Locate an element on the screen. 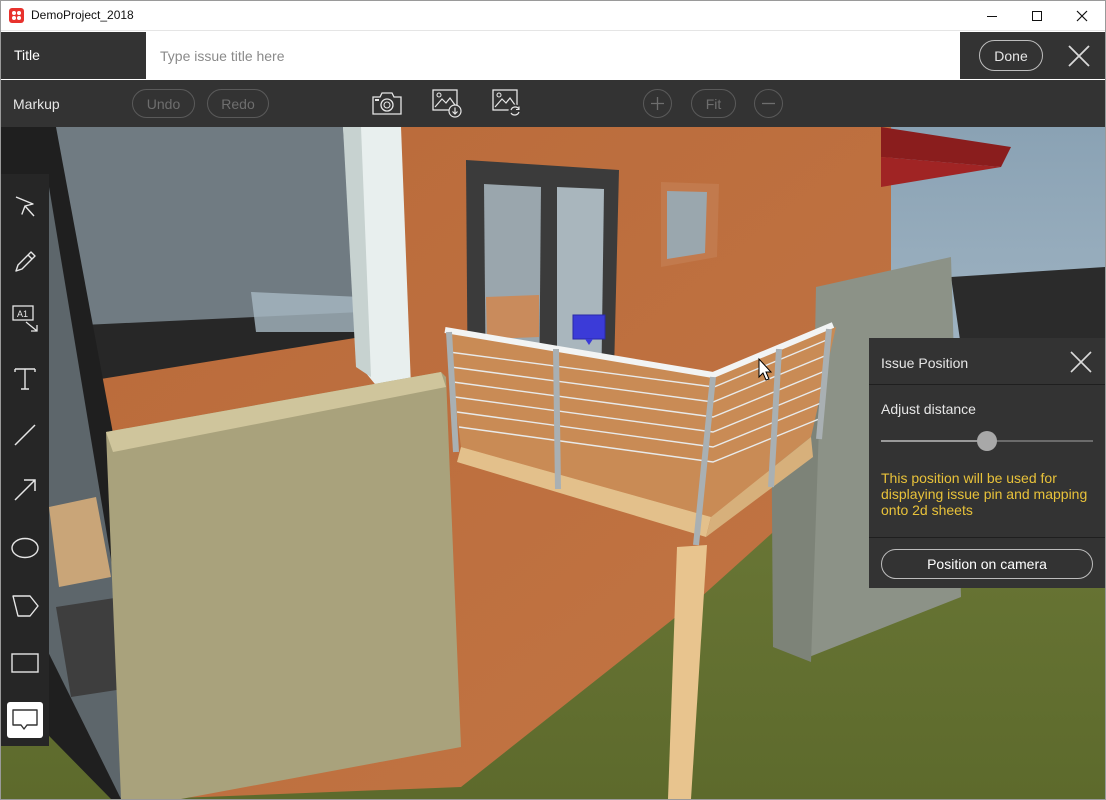  distance-slider-thumb is located at coordinates (987, 441).